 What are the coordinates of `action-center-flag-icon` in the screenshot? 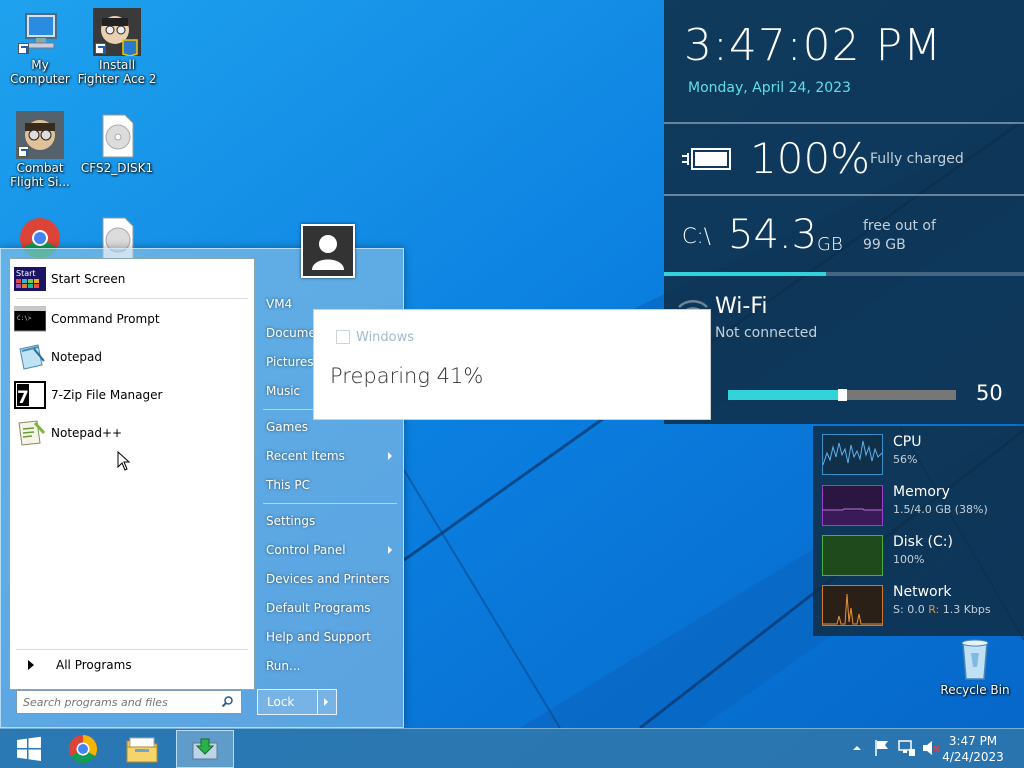 It's located at (882, 748).